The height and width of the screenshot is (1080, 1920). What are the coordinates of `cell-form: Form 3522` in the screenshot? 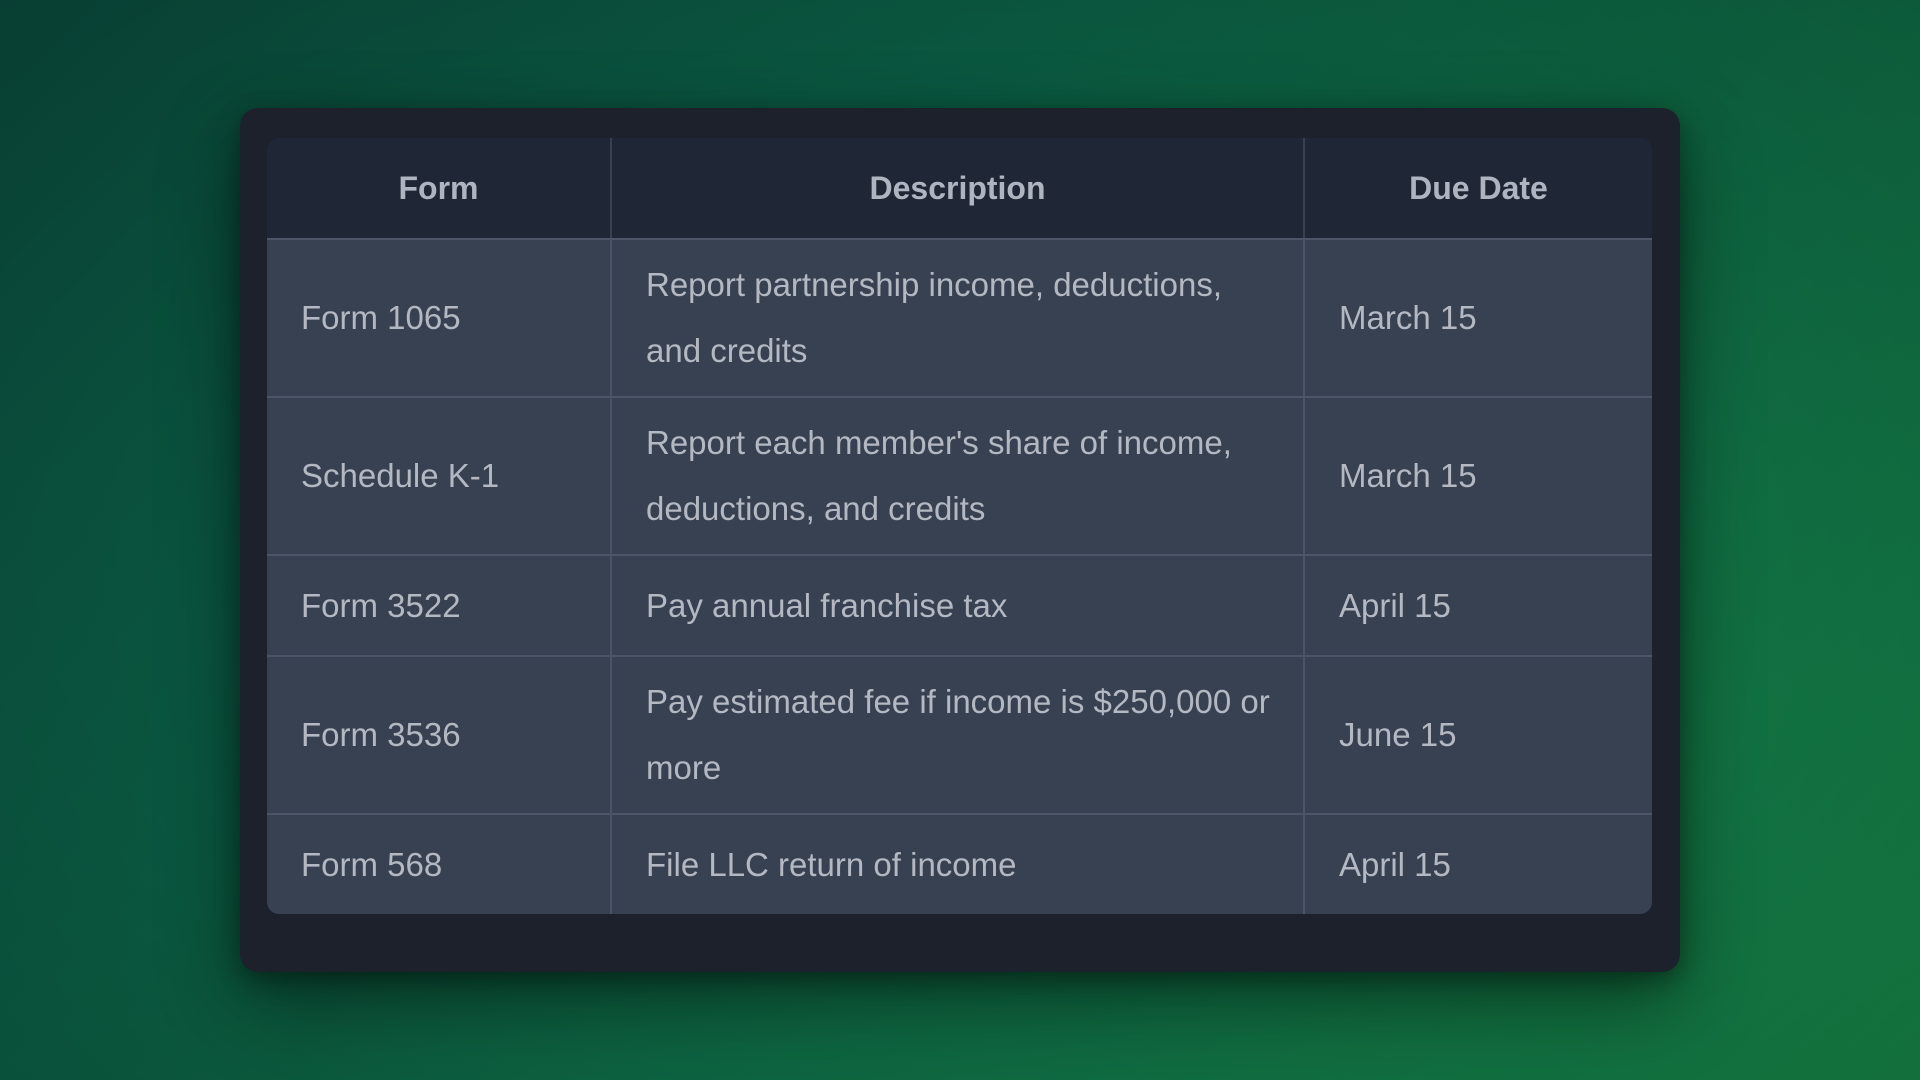 It's located at (439, 604).